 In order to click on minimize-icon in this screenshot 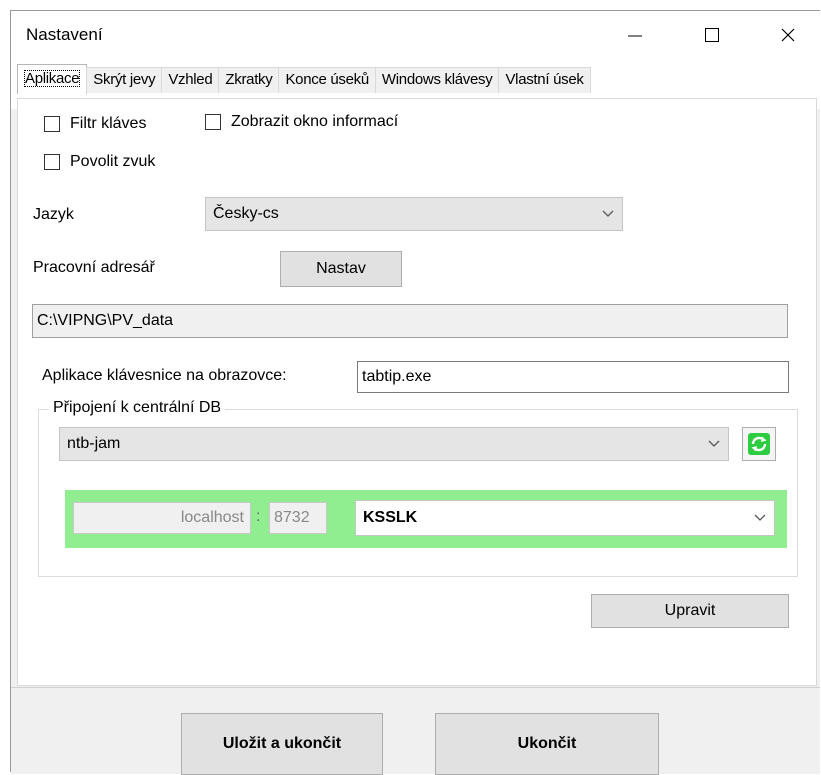, I will do `click(635, 36)`.